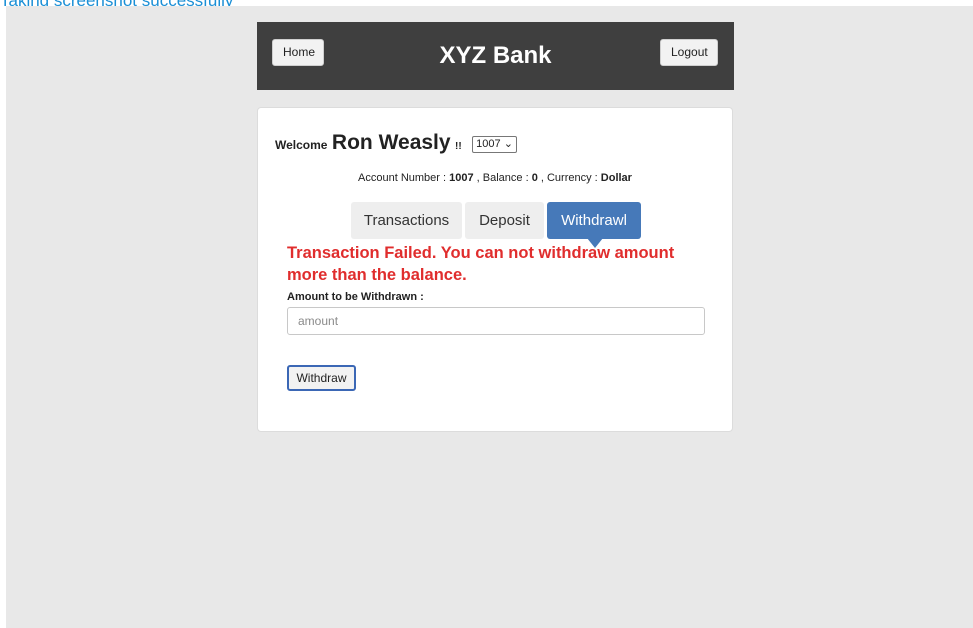 The image size is (973, 628). What do you see at coordinates (495, 56) in the screenshot?
I see `app-header: Home XYZ Bank Logout` at bounding box center [495, 56].